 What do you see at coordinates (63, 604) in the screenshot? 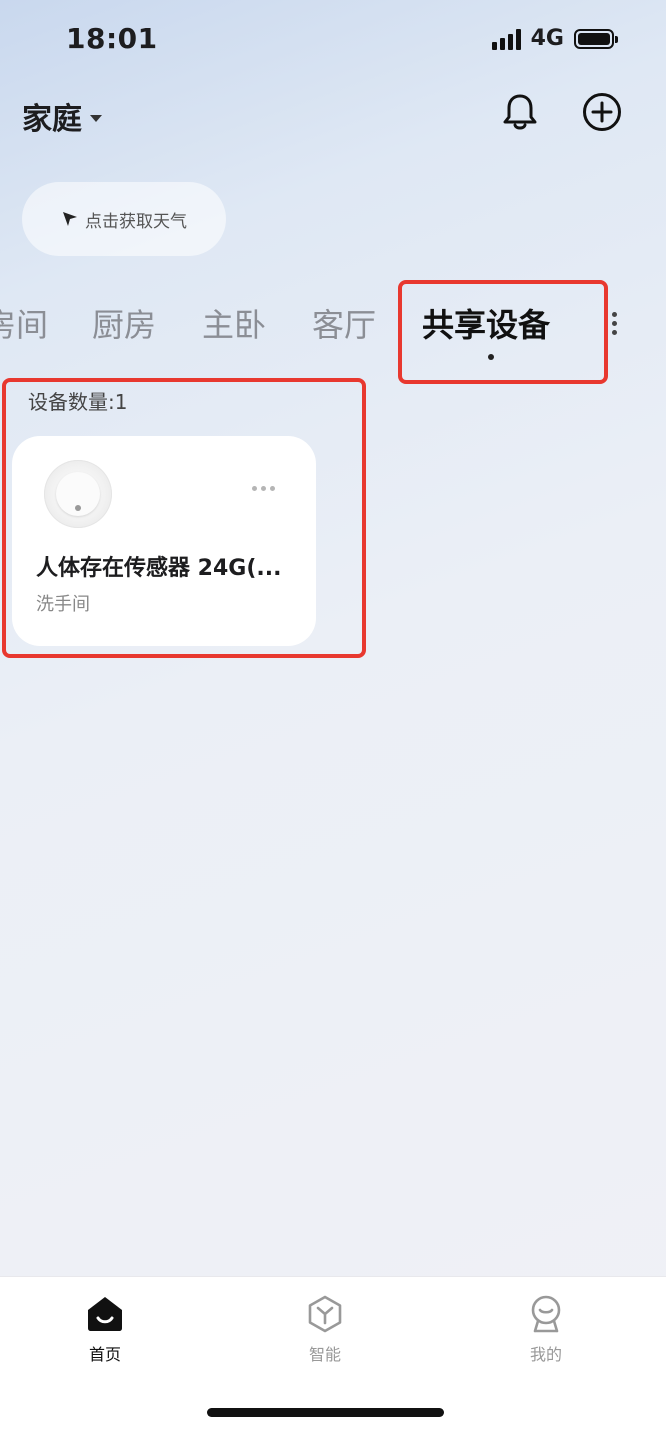
I see `device-room: 洗手间` at bounding box center [63, 604].